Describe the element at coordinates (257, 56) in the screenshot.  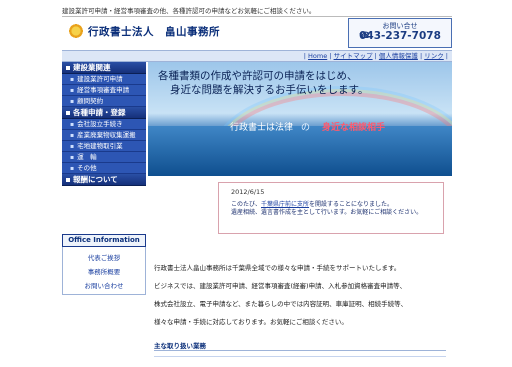
I see `top-nav-bar: | Home | サイトマップ | 個人情報保護 | リンク |` at that location.